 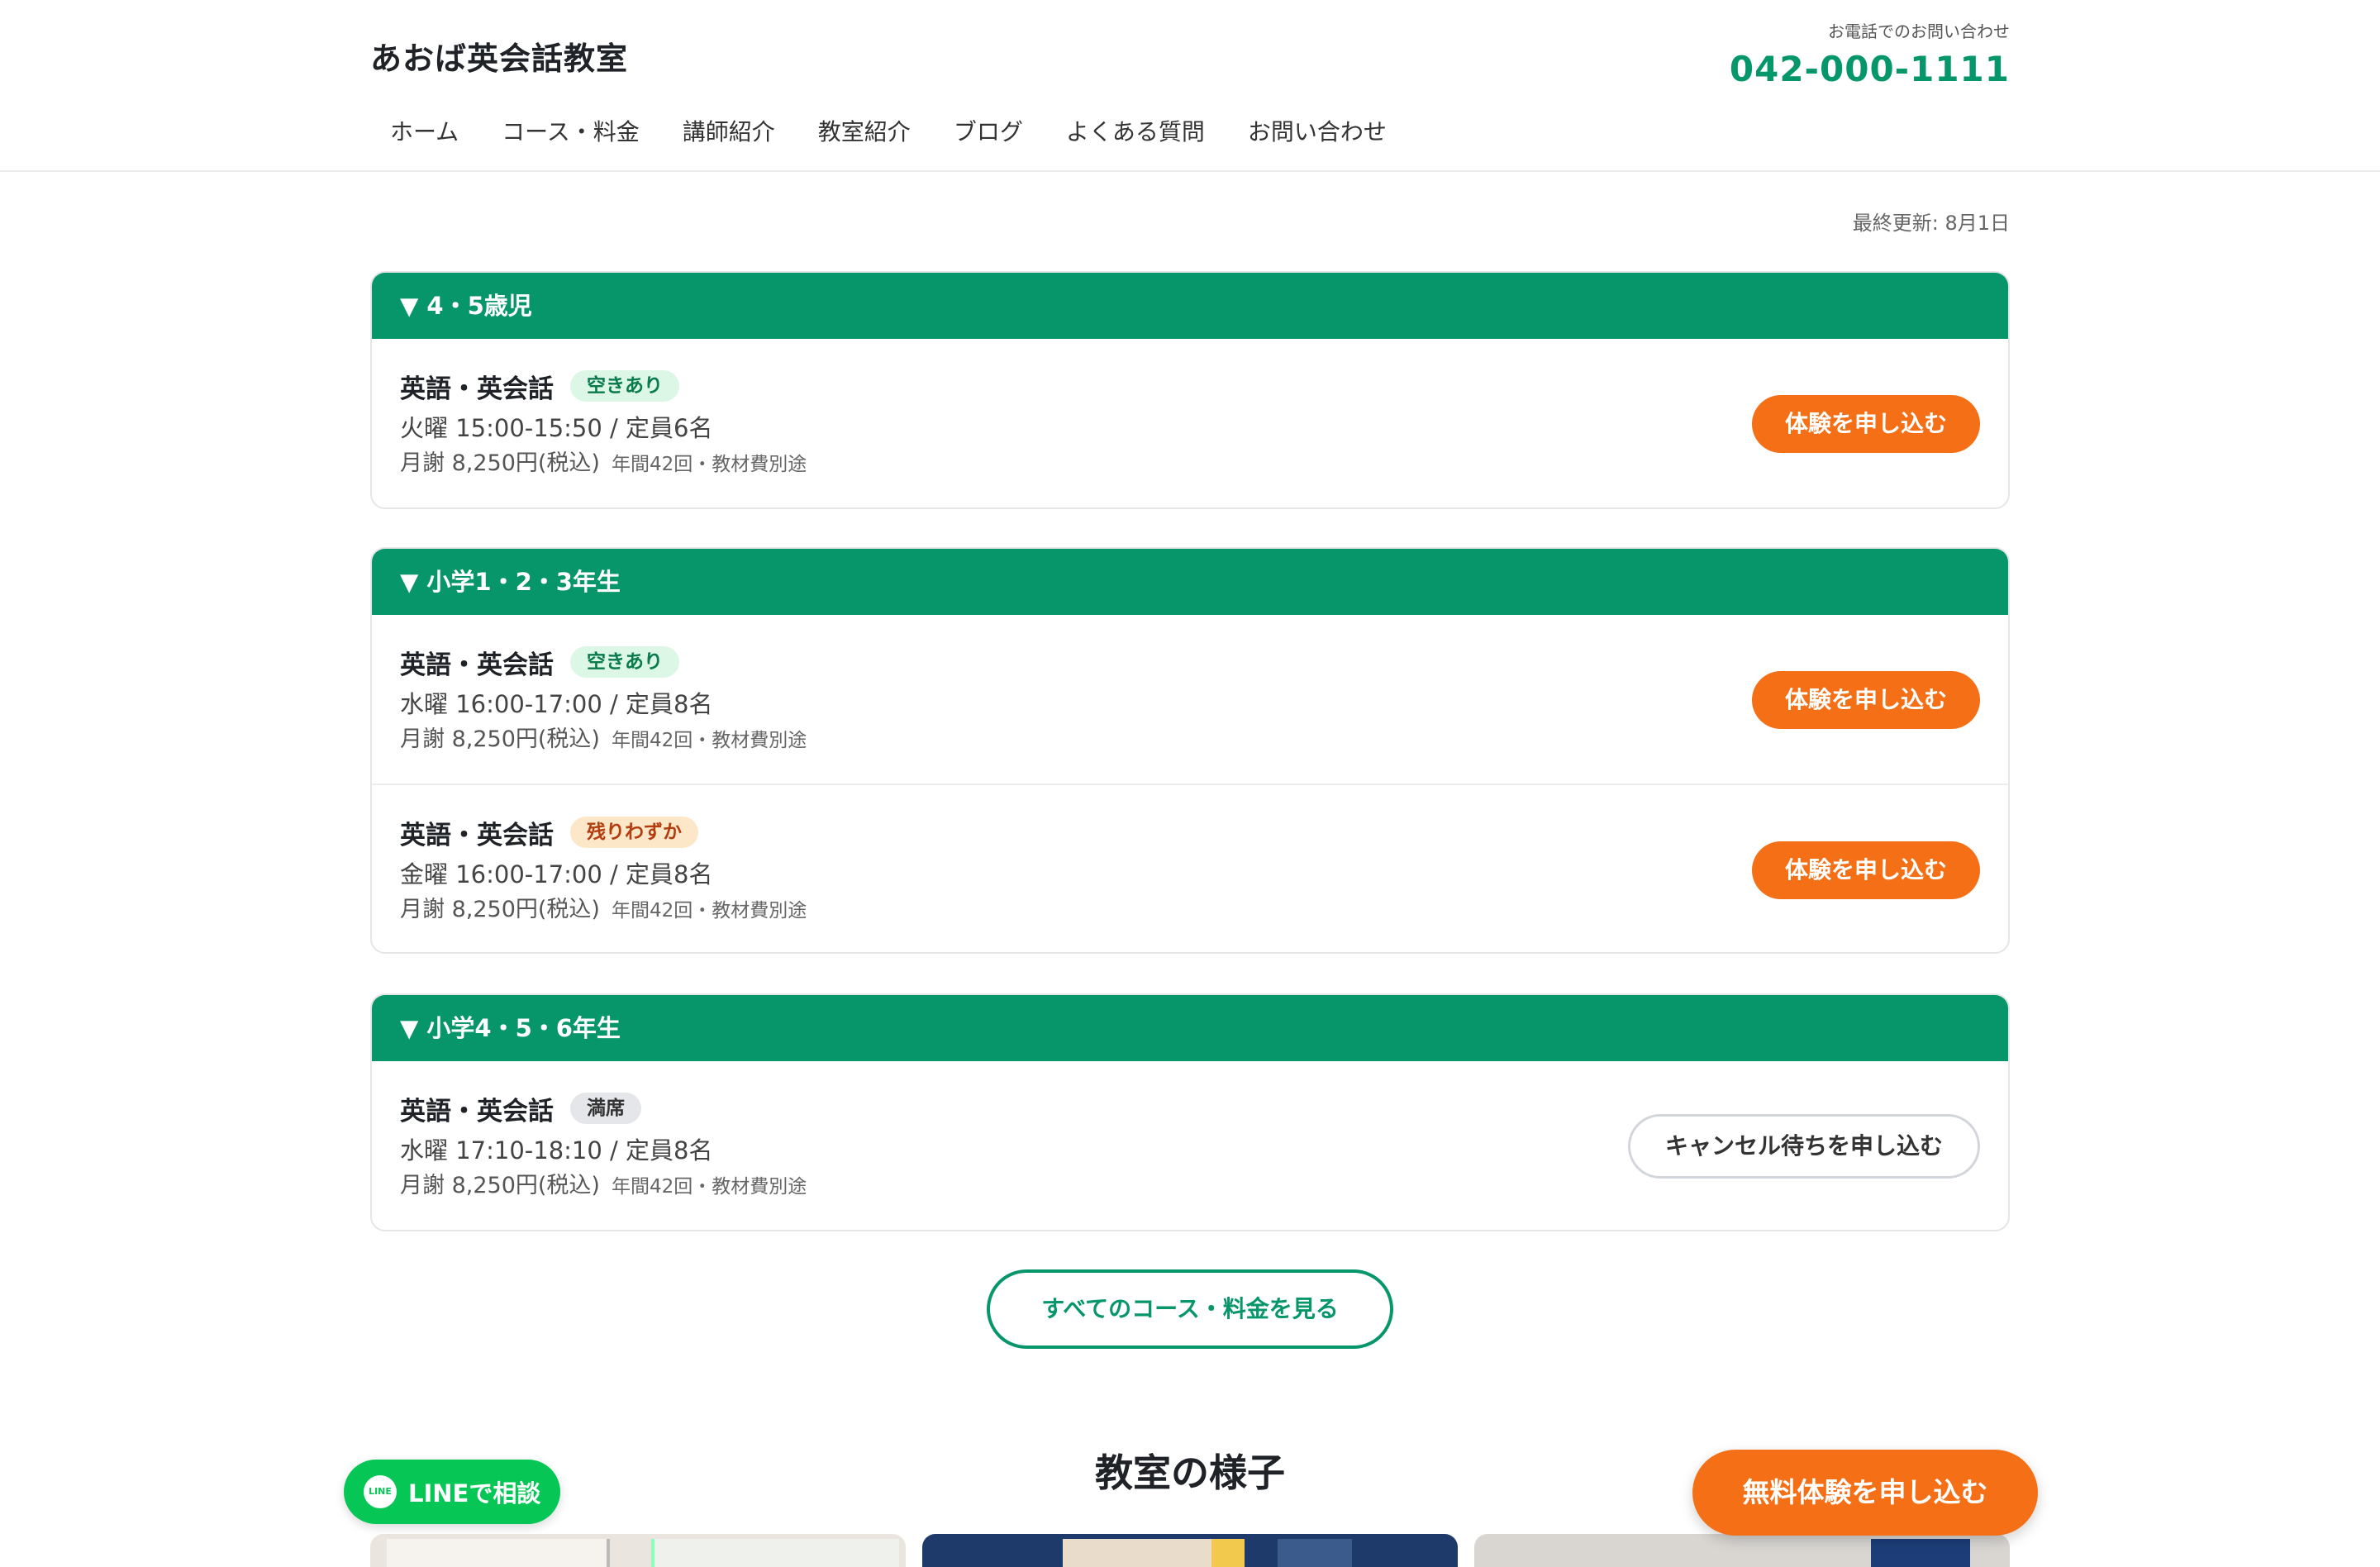 What do you see at coordinates (380, 1491) in the screenshot?
I see `line-icon: LINE` at bounding box center [380, 1491].